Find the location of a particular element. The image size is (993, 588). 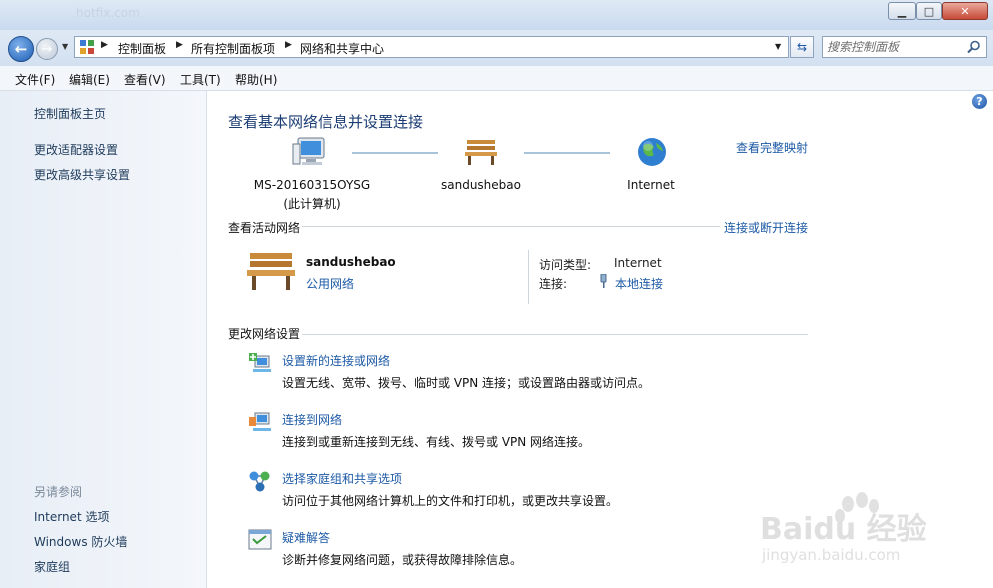

sidebar-change-advanced-sharing: 更改高级共享设置 is located at coordinates (82, 174).